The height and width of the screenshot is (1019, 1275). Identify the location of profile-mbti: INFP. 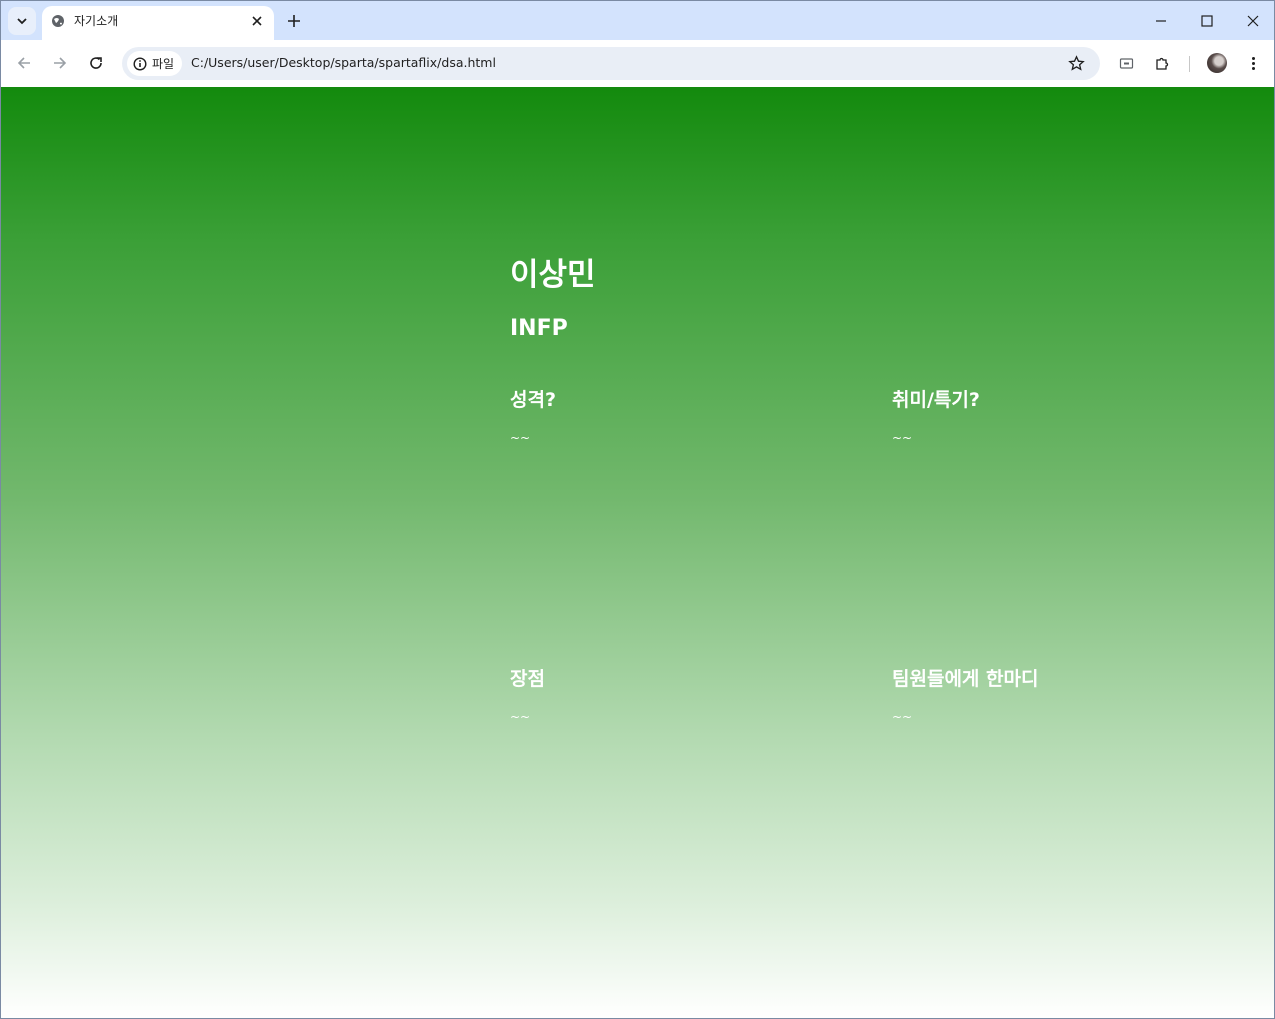
(539, 328).